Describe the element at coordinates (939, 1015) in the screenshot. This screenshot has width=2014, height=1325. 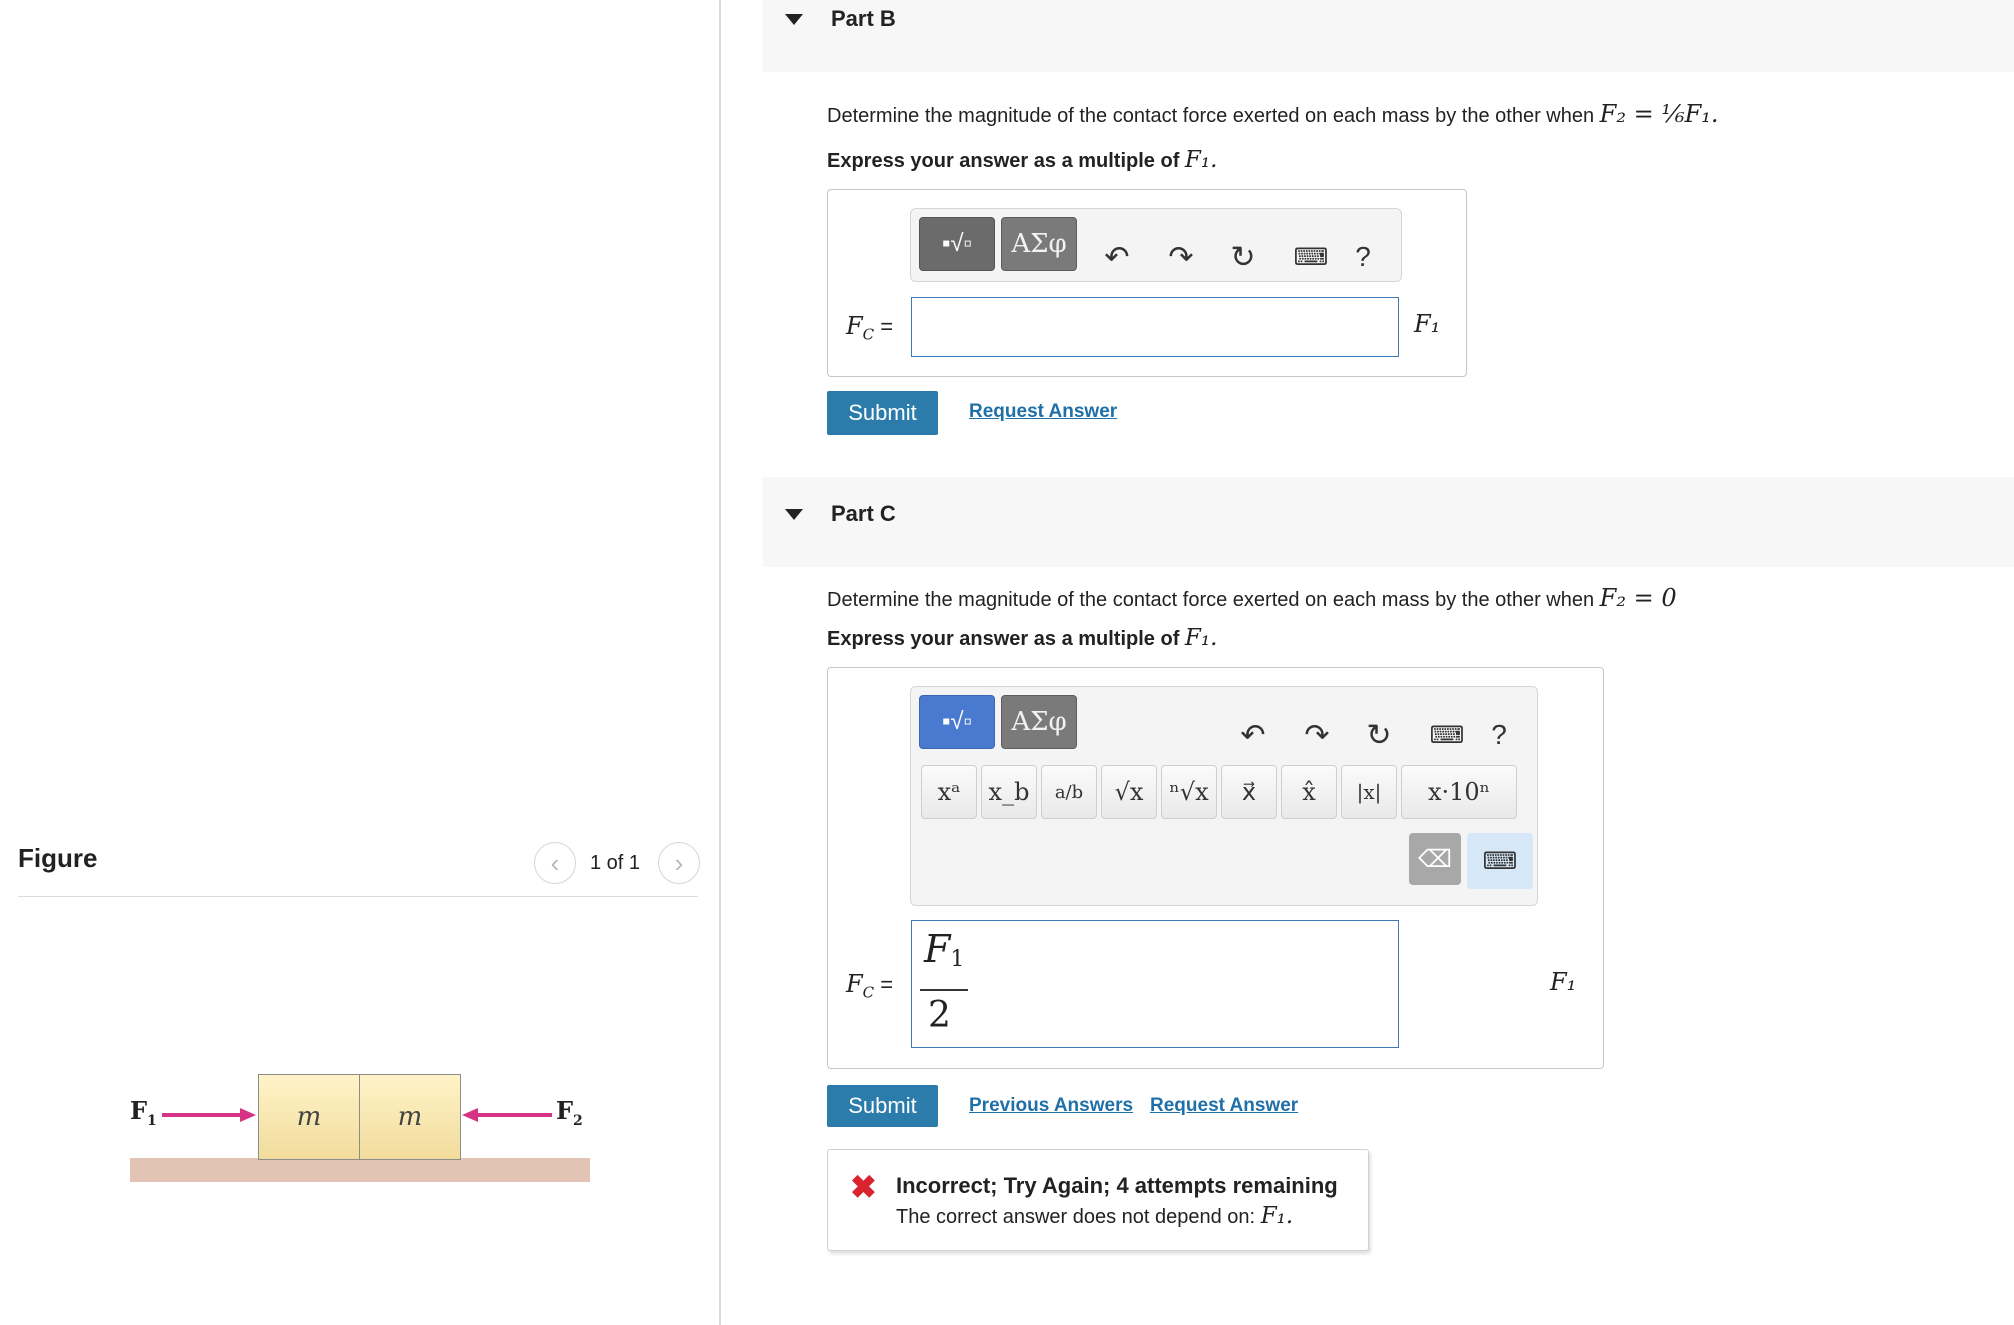
I see `fraction-denominator: 2` at that location.